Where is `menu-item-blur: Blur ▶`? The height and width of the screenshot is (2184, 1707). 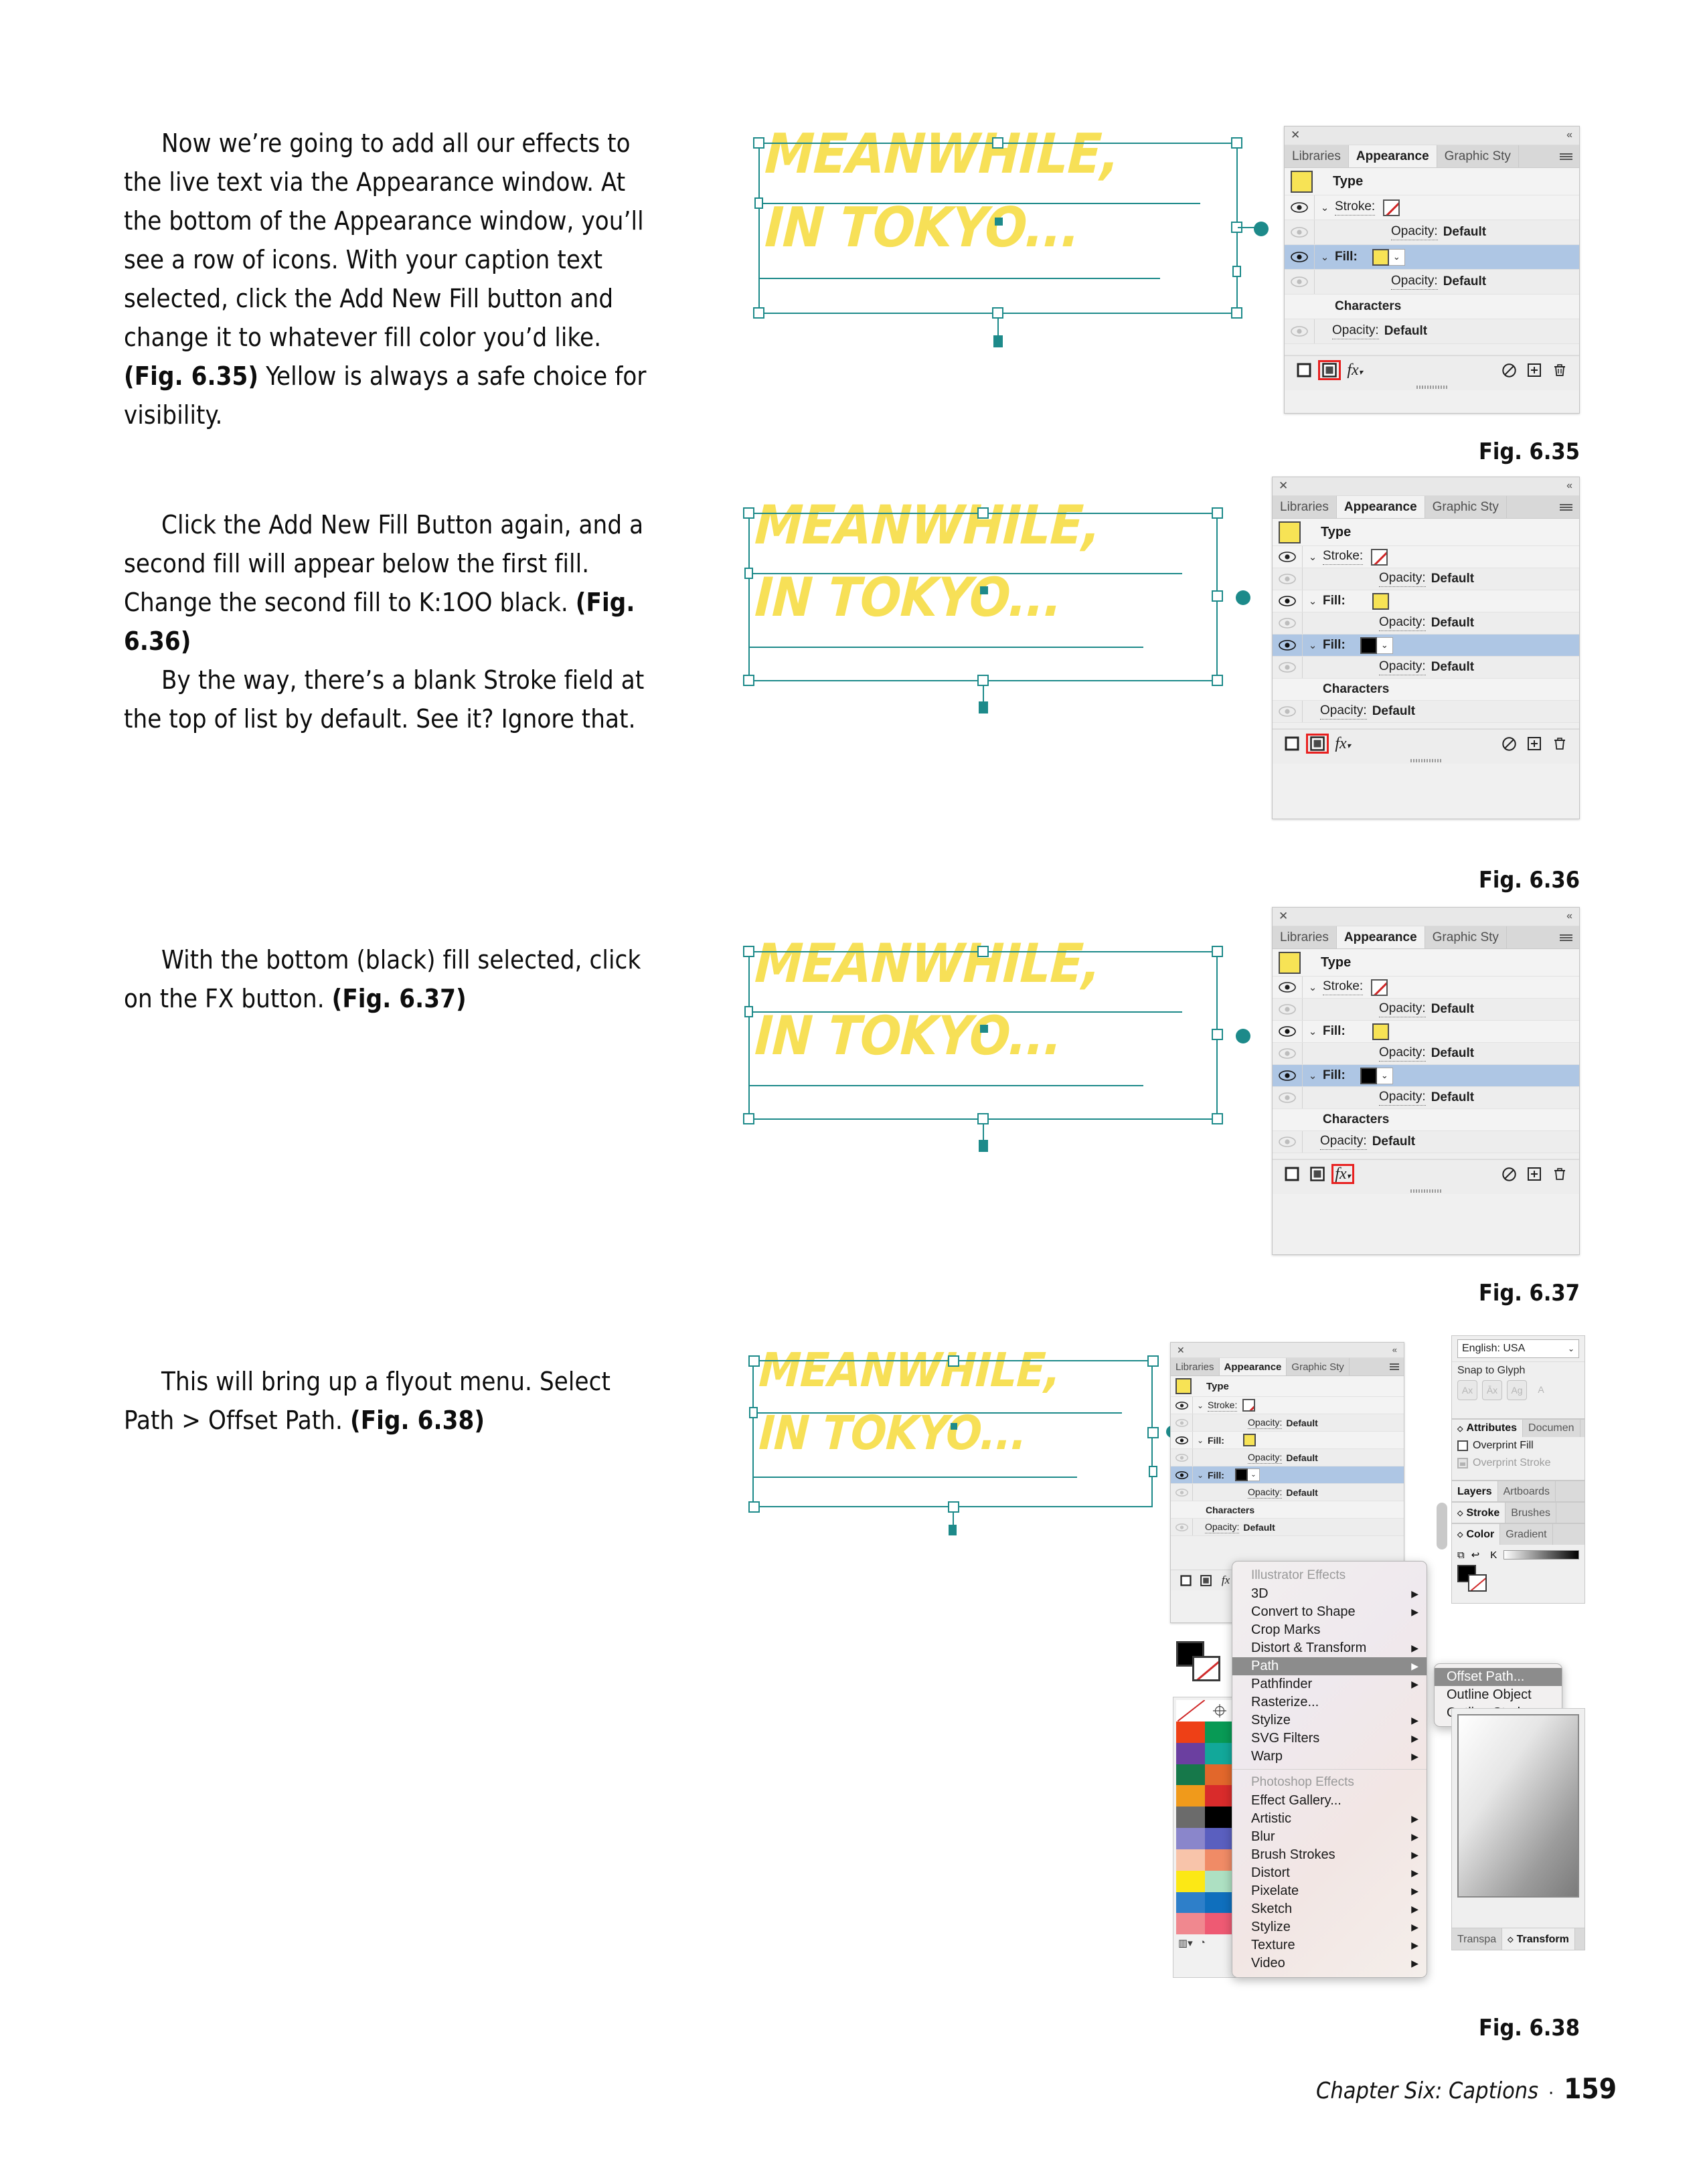 menu-item-blur: Blur ▶ is located at coordinates (1329, 1837).